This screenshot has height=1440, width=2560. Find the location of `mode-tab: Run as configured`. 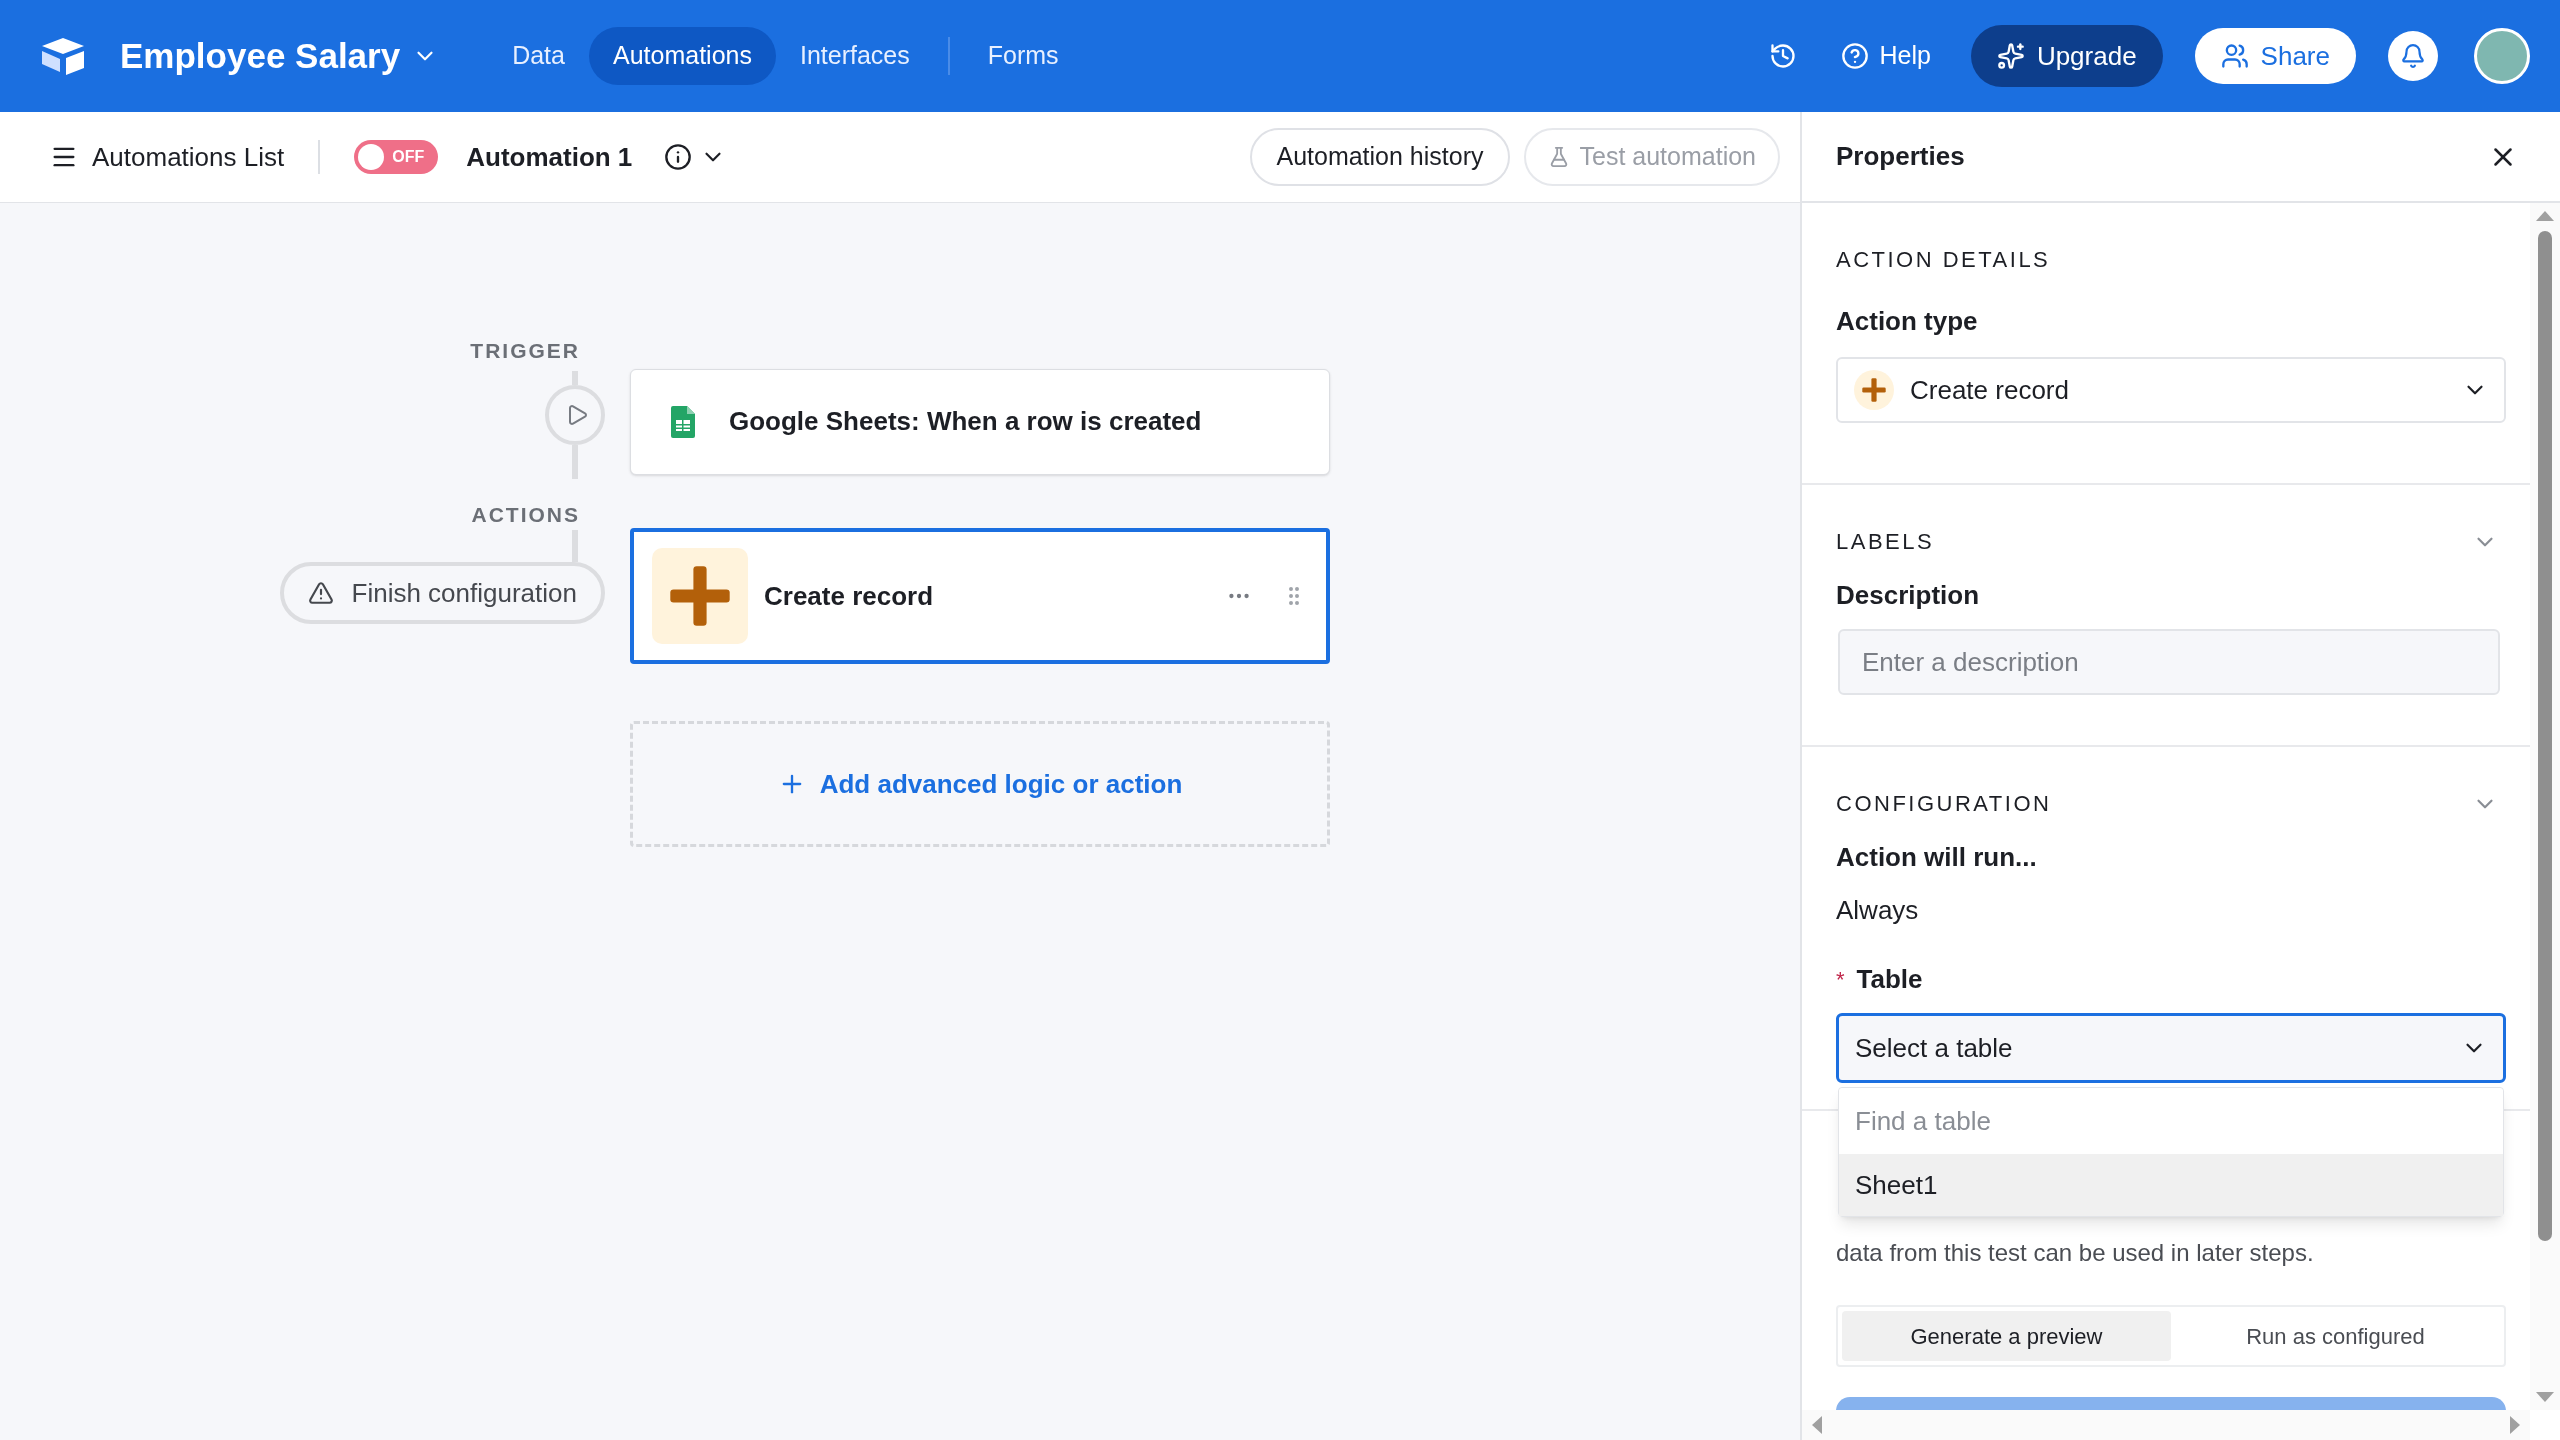

mode-tab: Run as configured is located at coordinates (2335, 1336).